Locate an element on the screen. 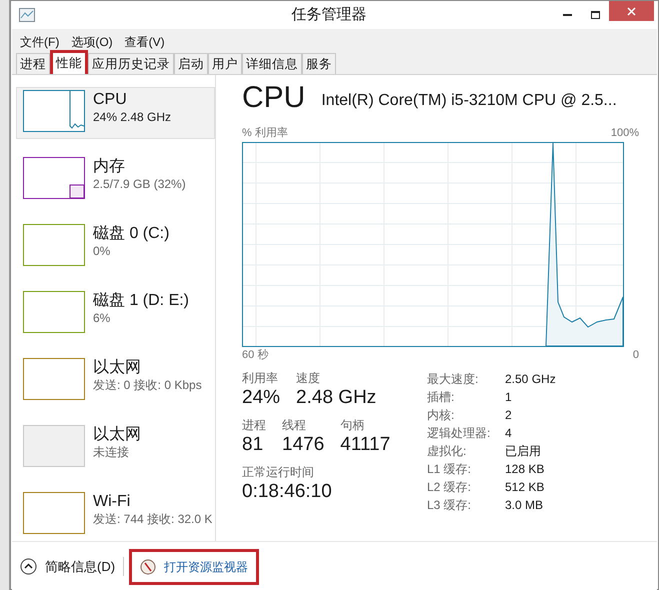 Image resolution: width=659 pixels, height=590 pixels. item-detail: 0% is located at coordinates (102, 251).